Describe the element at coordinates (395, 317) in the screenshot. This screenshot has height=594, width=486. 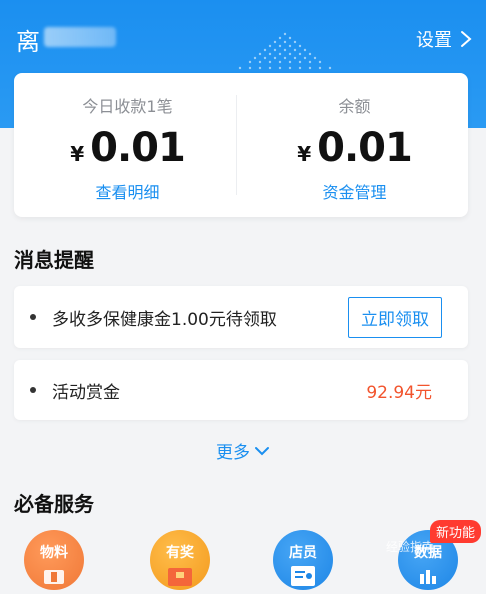
I see `claim-now-button: 立即领取` at that location.